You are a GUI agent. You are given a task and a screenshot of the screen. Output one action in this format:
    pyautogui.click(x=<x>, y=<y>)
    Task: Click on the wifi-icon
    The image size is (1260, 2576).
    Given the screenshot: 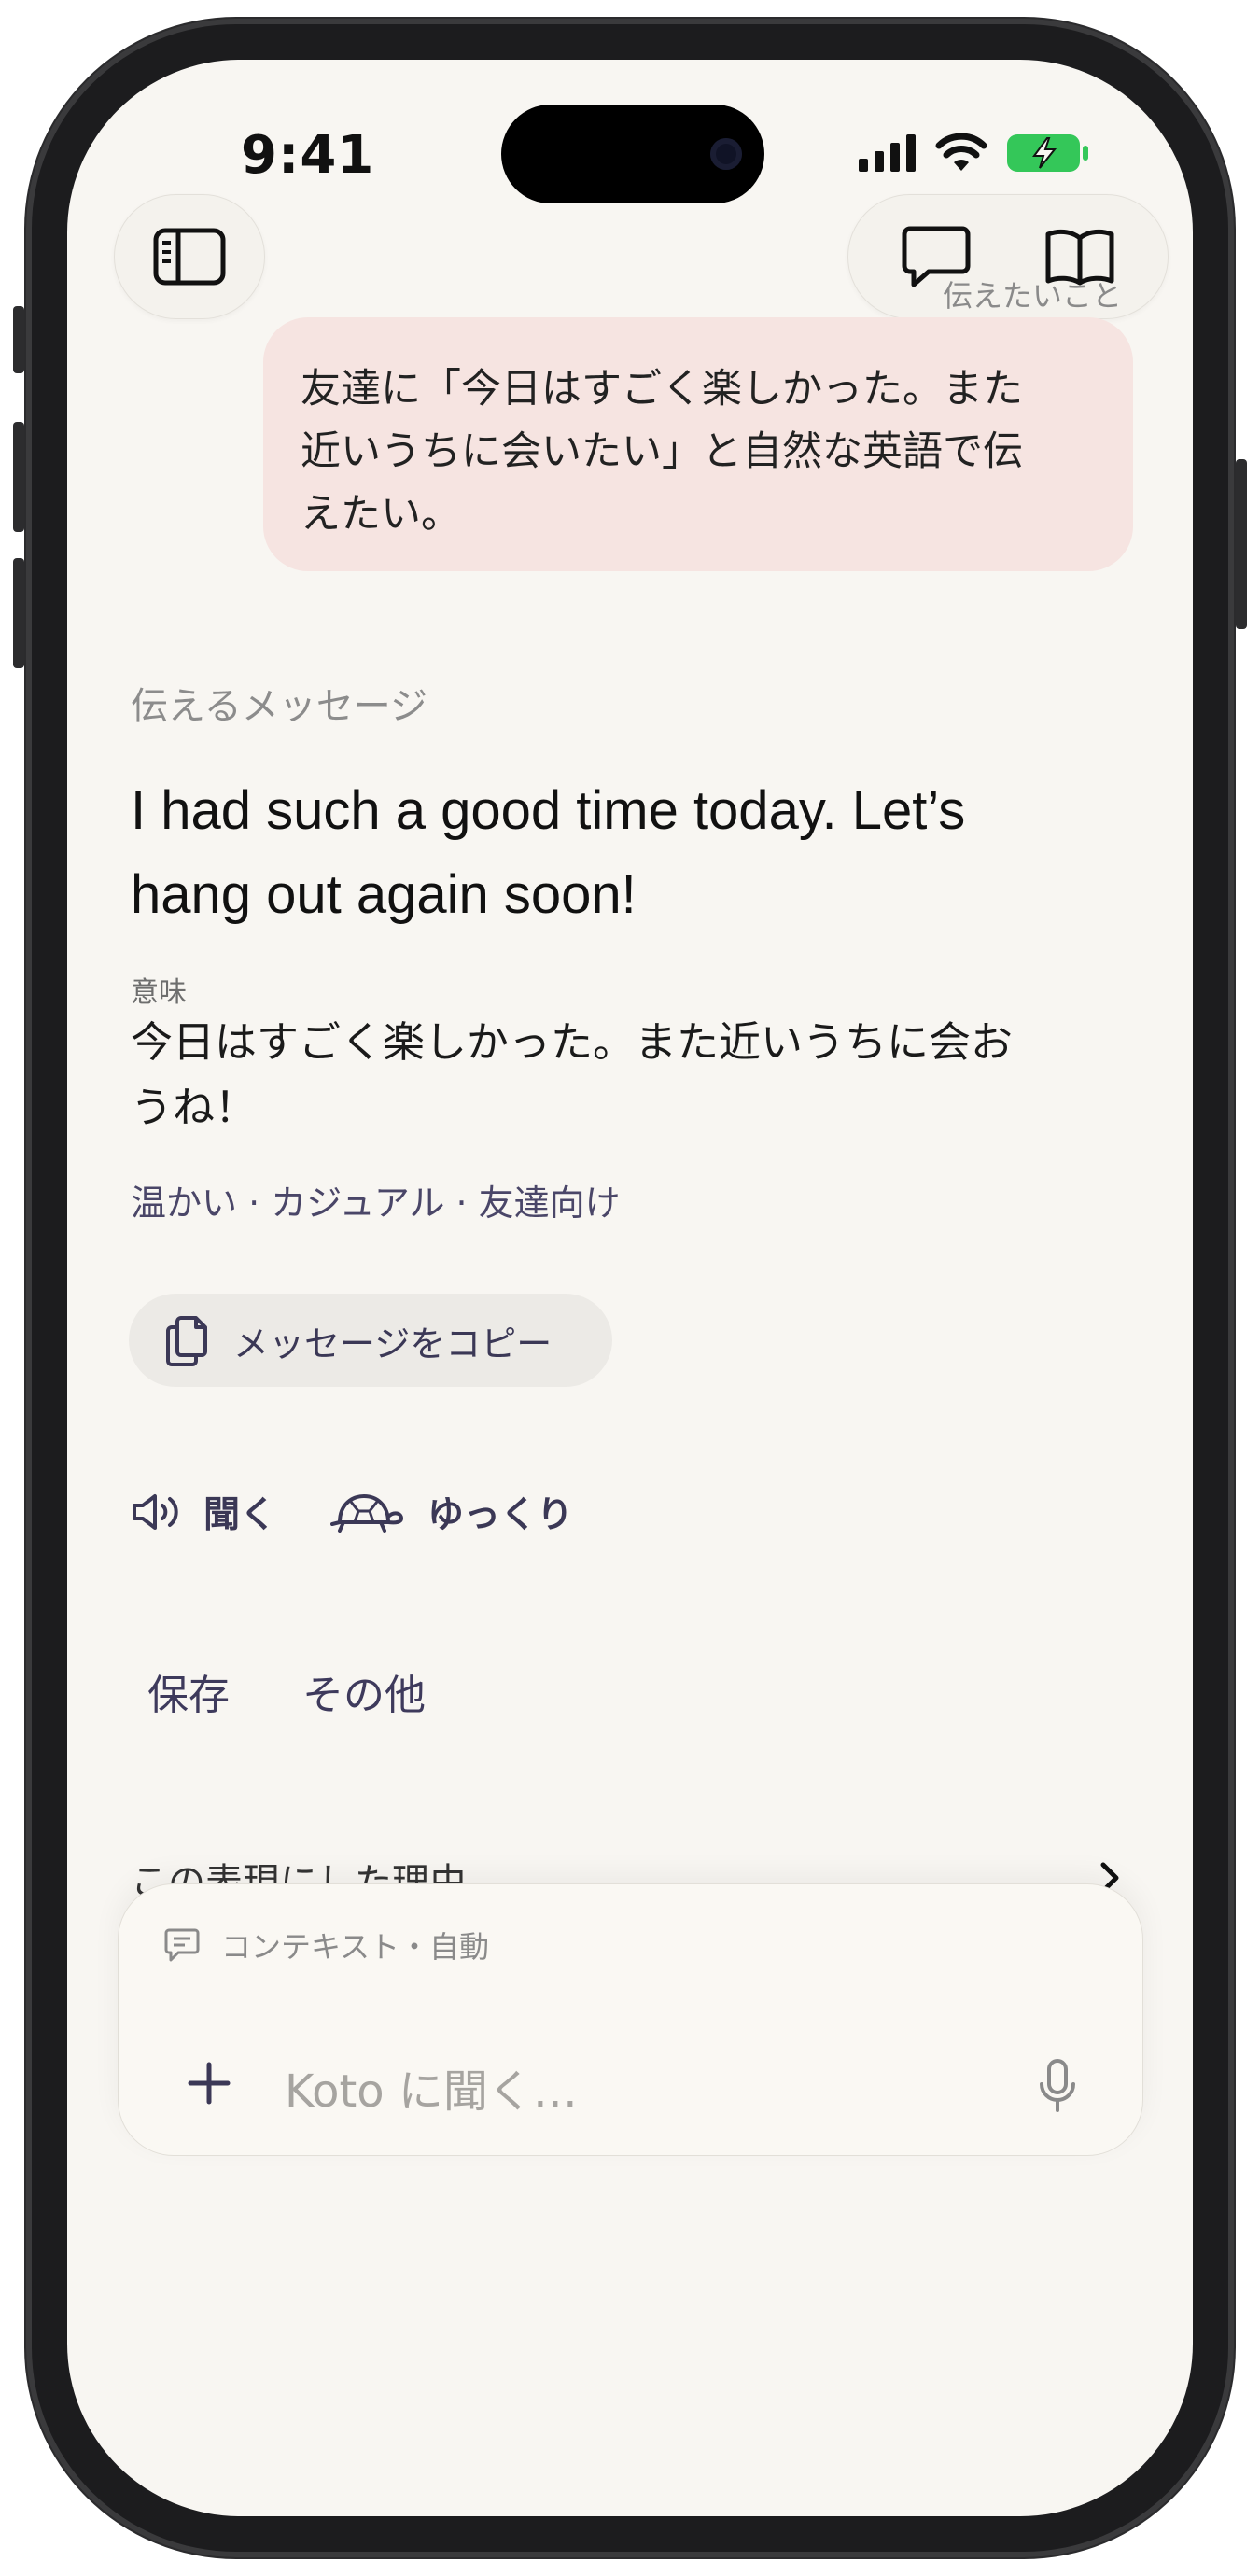 What is the action you would take?
    pyautogui.click(x=961, y=152)
    